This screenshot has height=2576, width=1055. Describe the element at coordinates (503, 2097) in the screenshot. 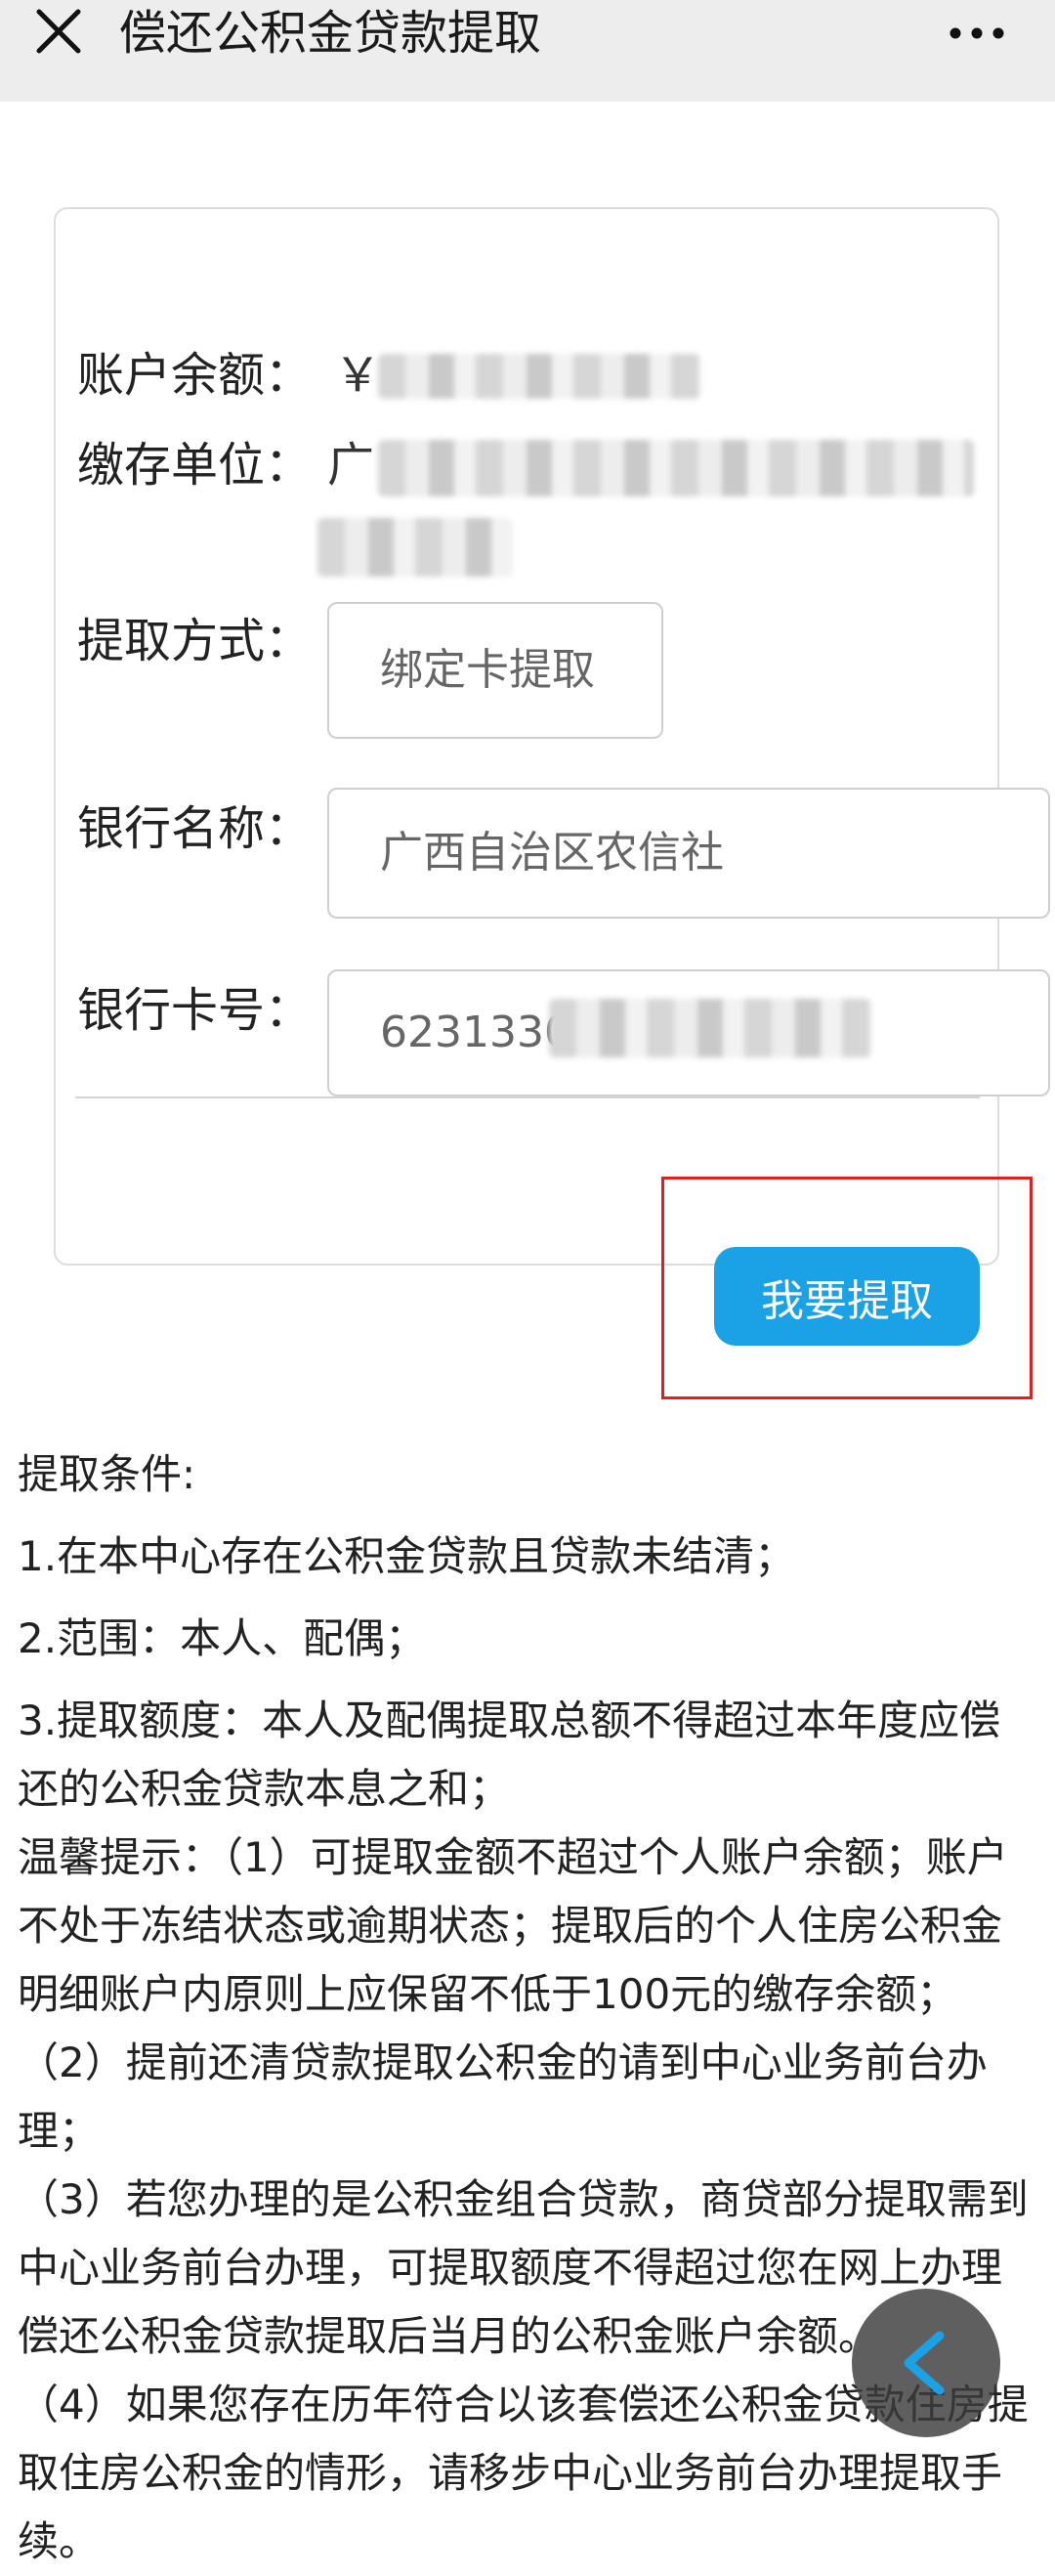

I see `tip-item: （2）提前还清贷款提取公积金的请到中心业务前台办理；` at that location.